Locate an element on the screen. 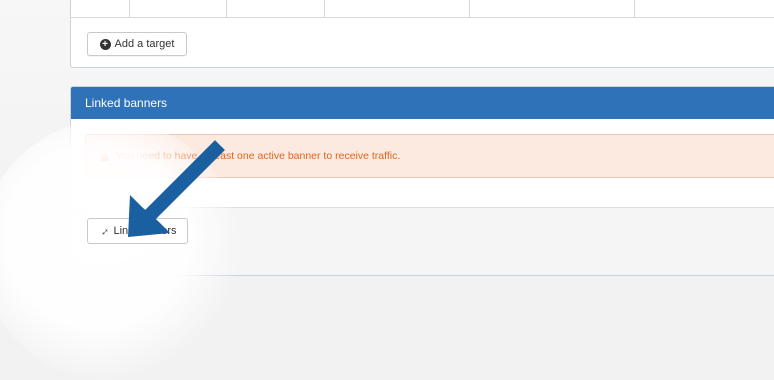  linked-banners-header: Linked banners is located at coordinates (422, 103).